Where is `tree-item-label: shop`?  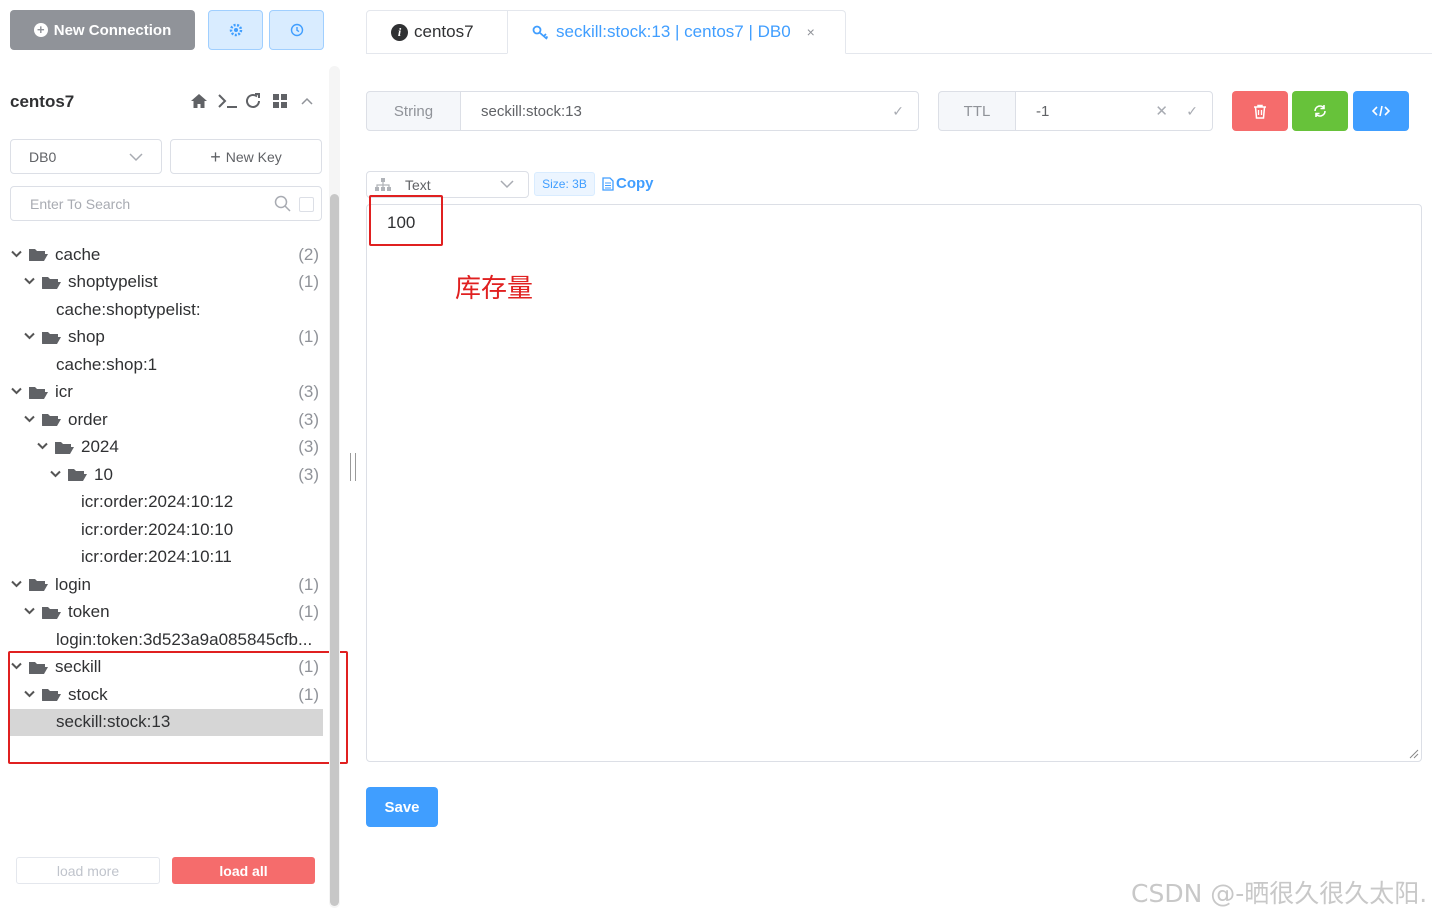
tree-item-label: shop is located at coordinates (86, 337).